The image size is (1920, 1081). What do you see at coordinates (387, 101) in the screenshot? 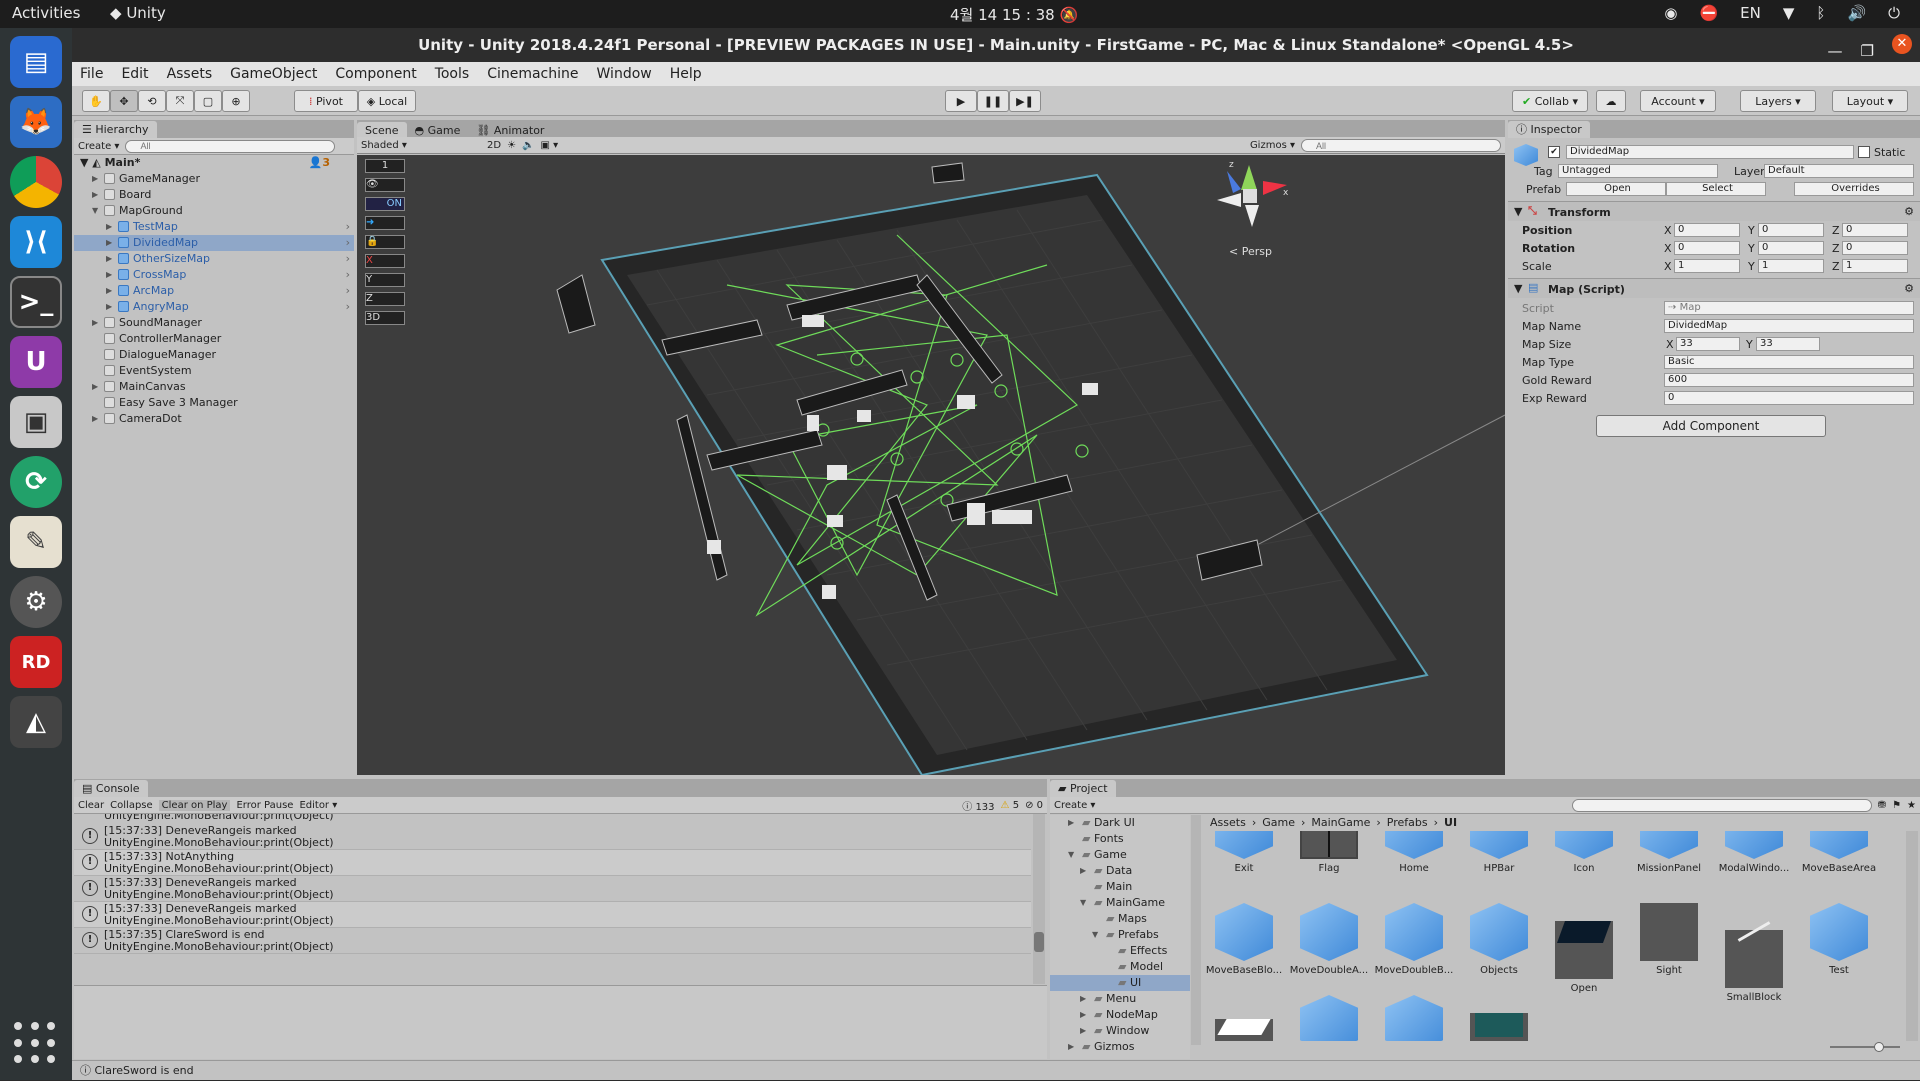
I see `local-button: ◈ Local` at bounding box center [387, 101].